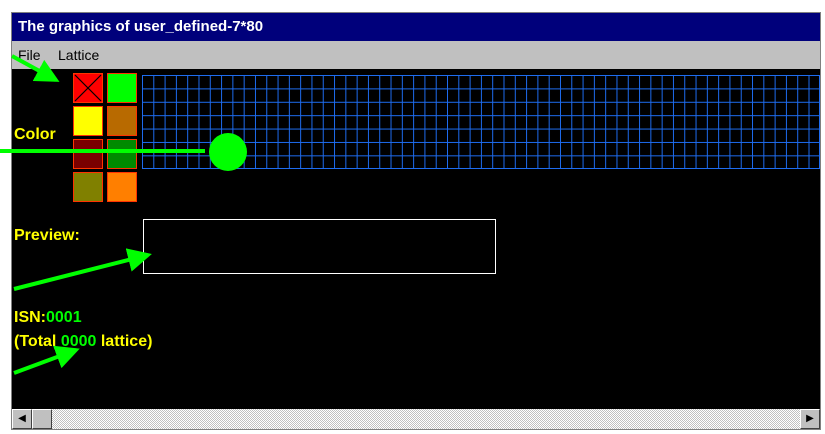 The image size is (825, 434). What do you see at coordinates (228, 152) in the screenshot?
I see `annotation-dot-lattice` at bounding box center [228, 152].